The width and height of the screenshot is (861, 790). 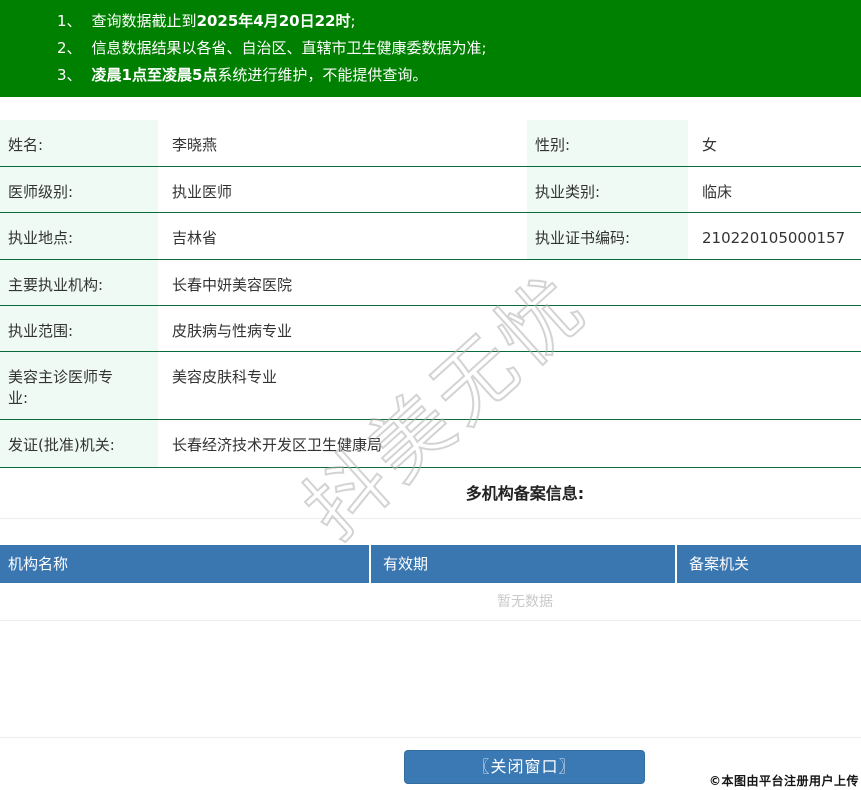 I want to click on table-row: 医师级别: 执业医师 执业类别: 临床, so click(x=430, y=190).